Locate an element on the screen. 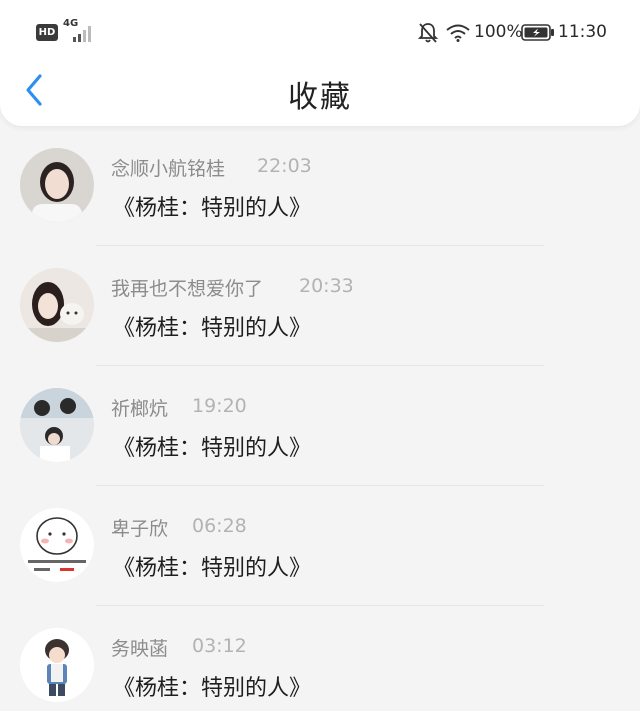 This screenshot has width=640, height=711. signal-icon is located at coordinates (82, 34).